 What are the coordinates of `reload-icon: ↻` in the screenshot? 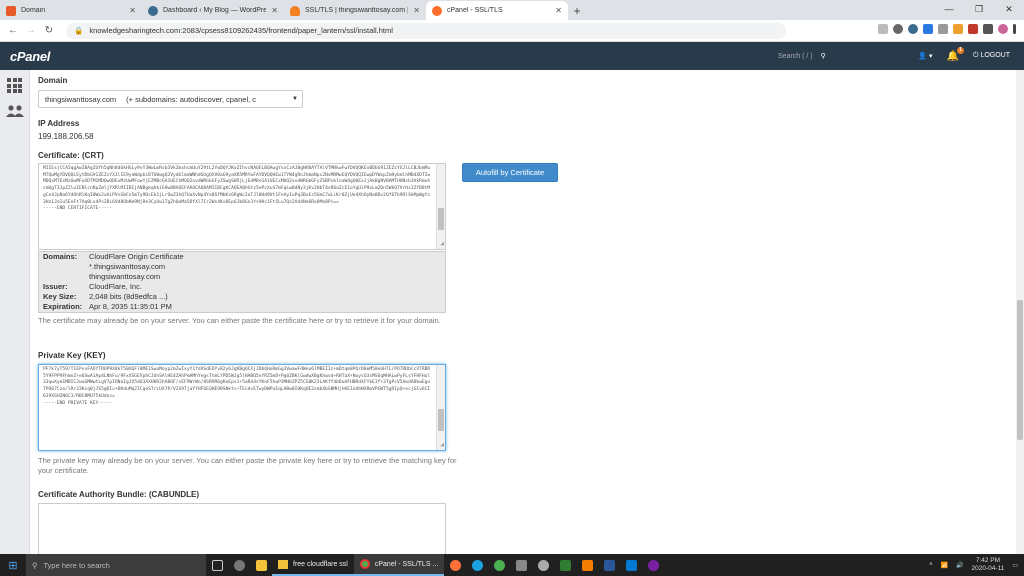 It's located at (49, 30).